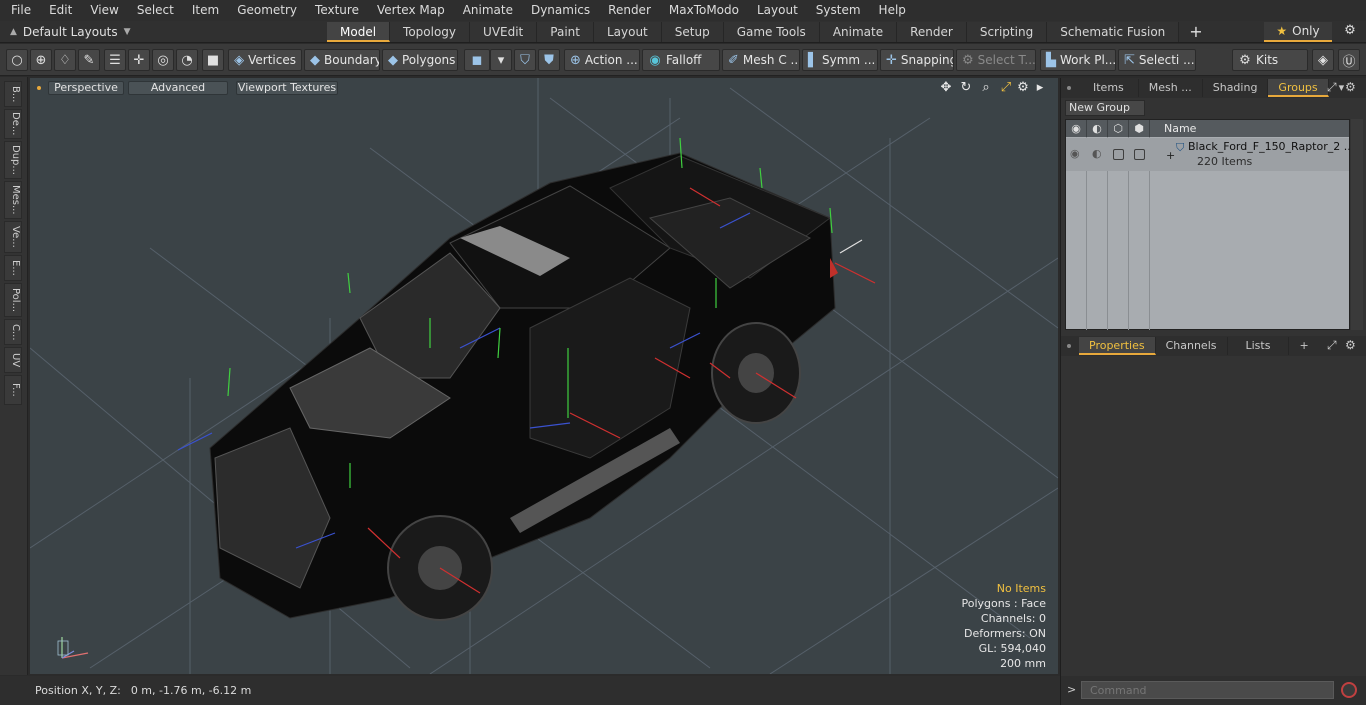 This screenshot has height=705, width=1366. I want to click on new-group-button: New Group, so click(1105, 108).